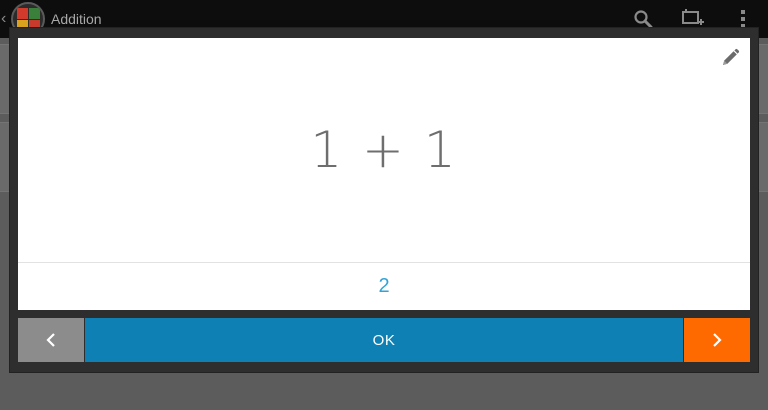 The width and height of the screenshot is (768, 410). Describe the element at coordinates (76, 19) in the screenshot. I see `app-title: Addition` at that location.